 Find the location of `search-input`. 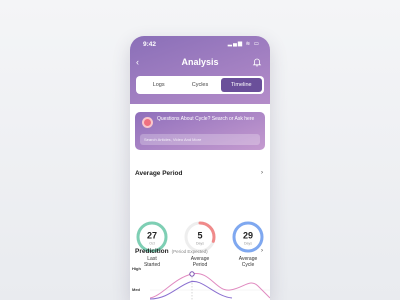

search-input is located at coordinates (200, 139).